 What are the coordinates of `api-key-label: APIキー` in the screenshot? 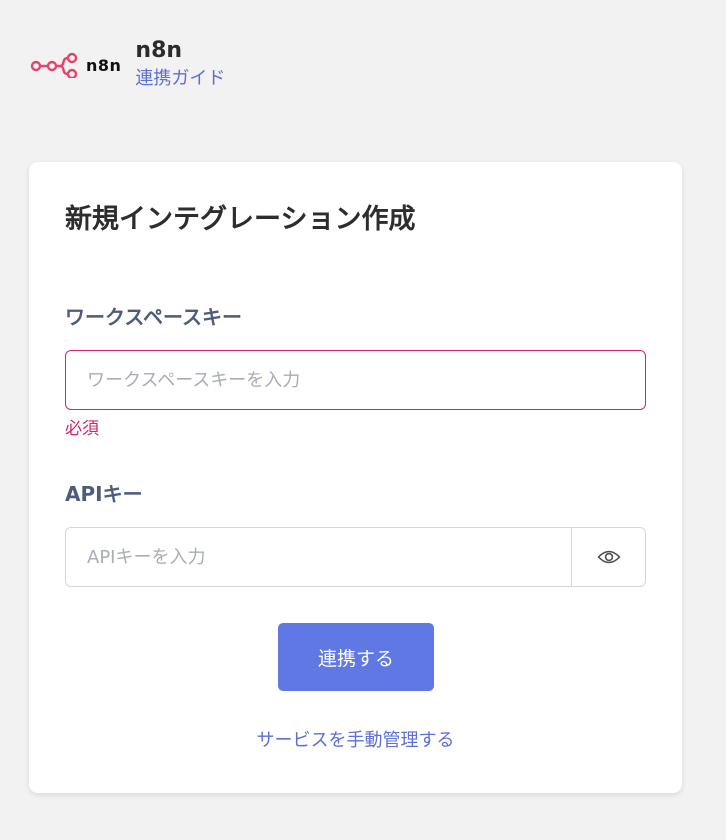 It's located at (104, 494).